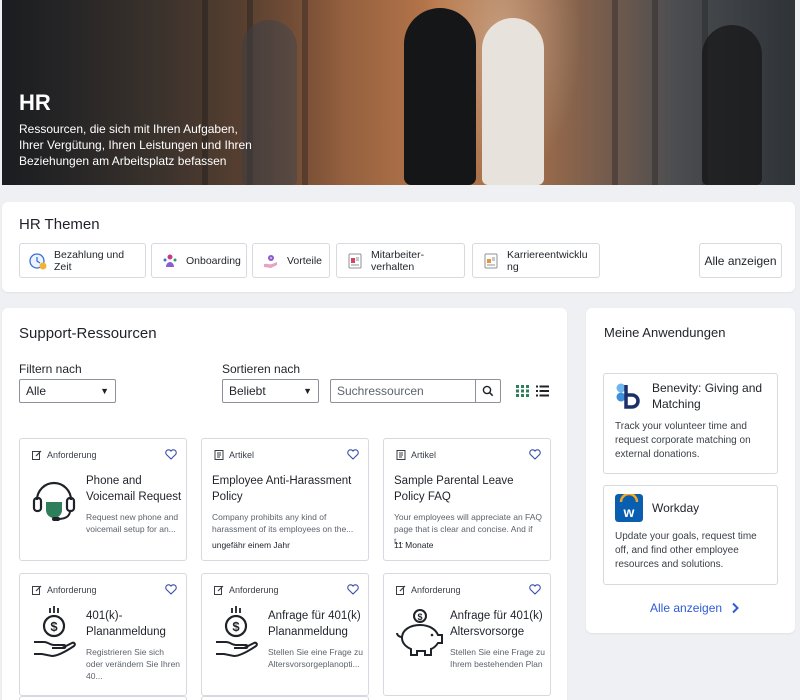 The image size is (800, 700). Describe the element at coordinates (686, 608) in the screenshot. I see `show-all-apps-label: Alle anzeigen` at that location.